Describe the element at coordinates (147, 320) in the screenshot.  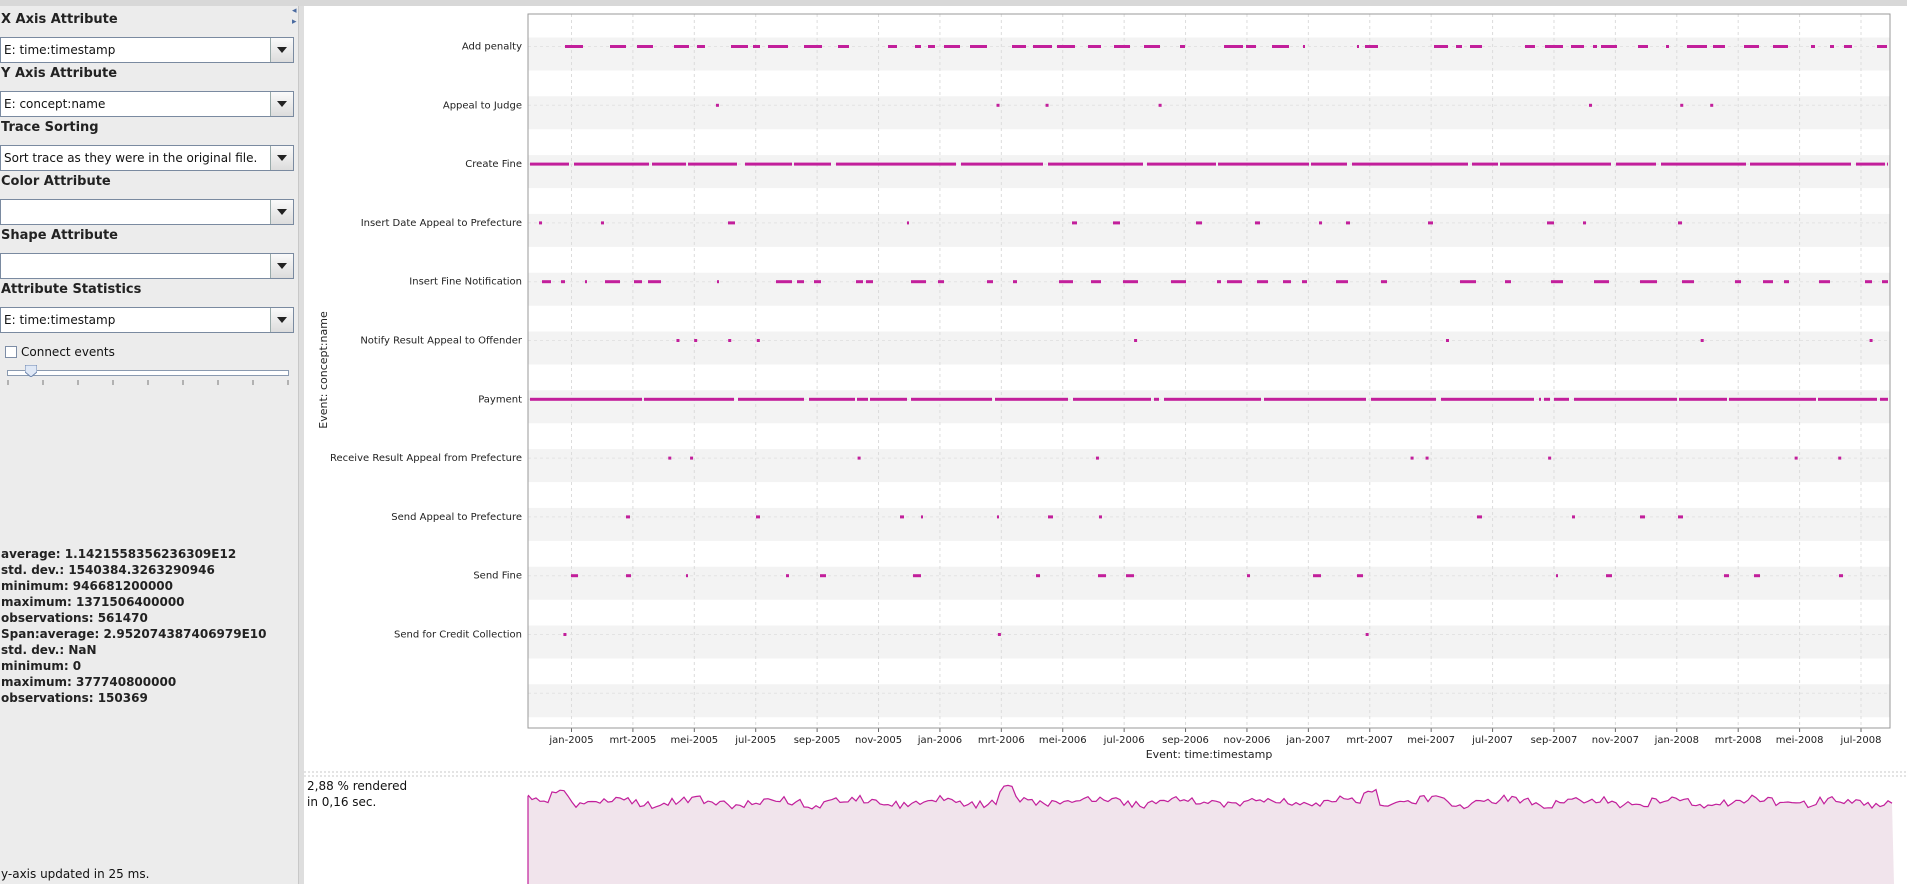
I see `attribute-statistics-select: E: time:timestamp` at that location.